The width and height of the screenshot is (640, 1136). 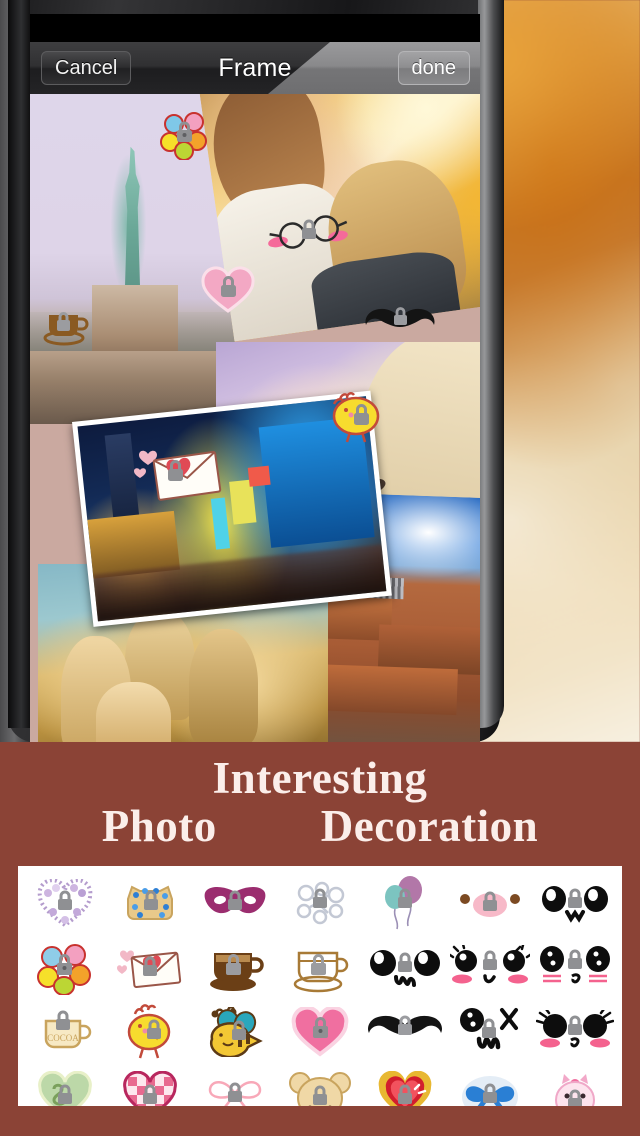 What do you see at coordinates (491, 364) in the screenshot?
I see `phone-right-bezel` at bounding box center [491, 364].